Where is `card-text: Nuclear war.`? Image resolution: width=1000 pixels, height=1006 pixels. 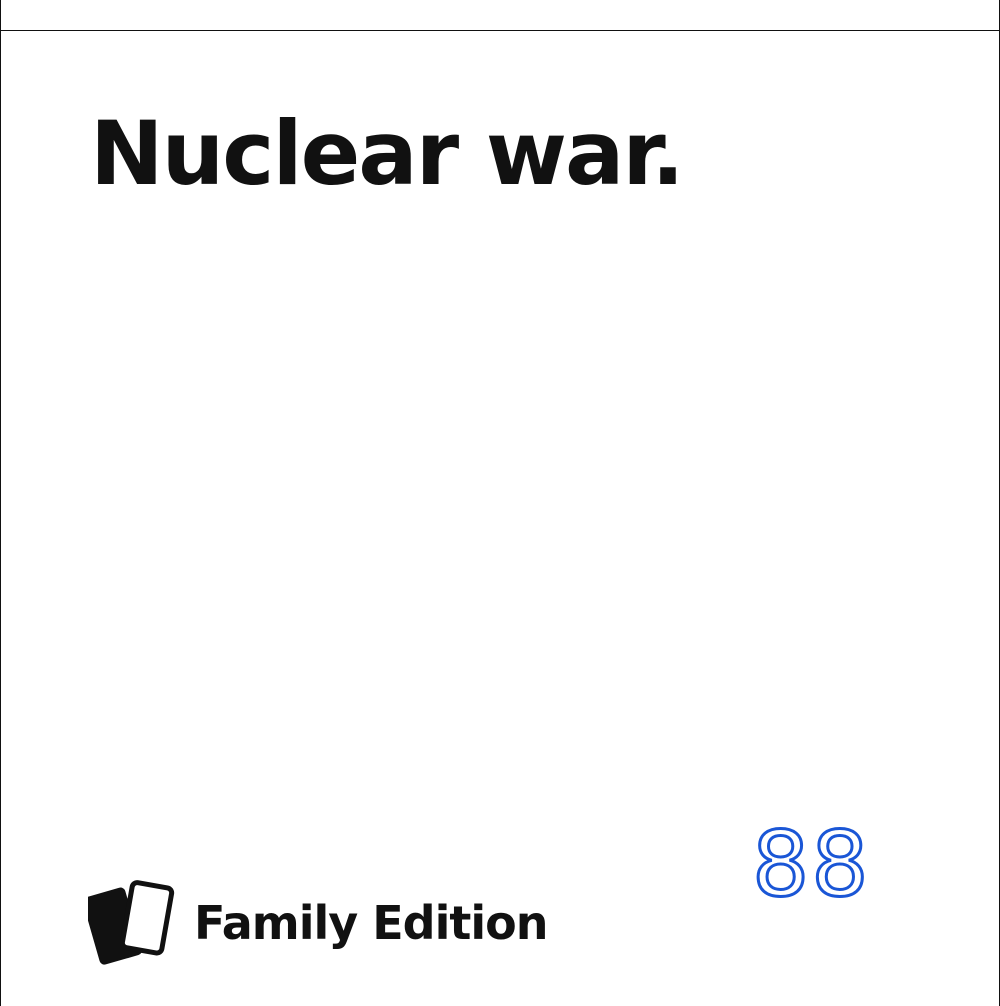
card-text: Nuclear war. is located at coordinates (387, 153).